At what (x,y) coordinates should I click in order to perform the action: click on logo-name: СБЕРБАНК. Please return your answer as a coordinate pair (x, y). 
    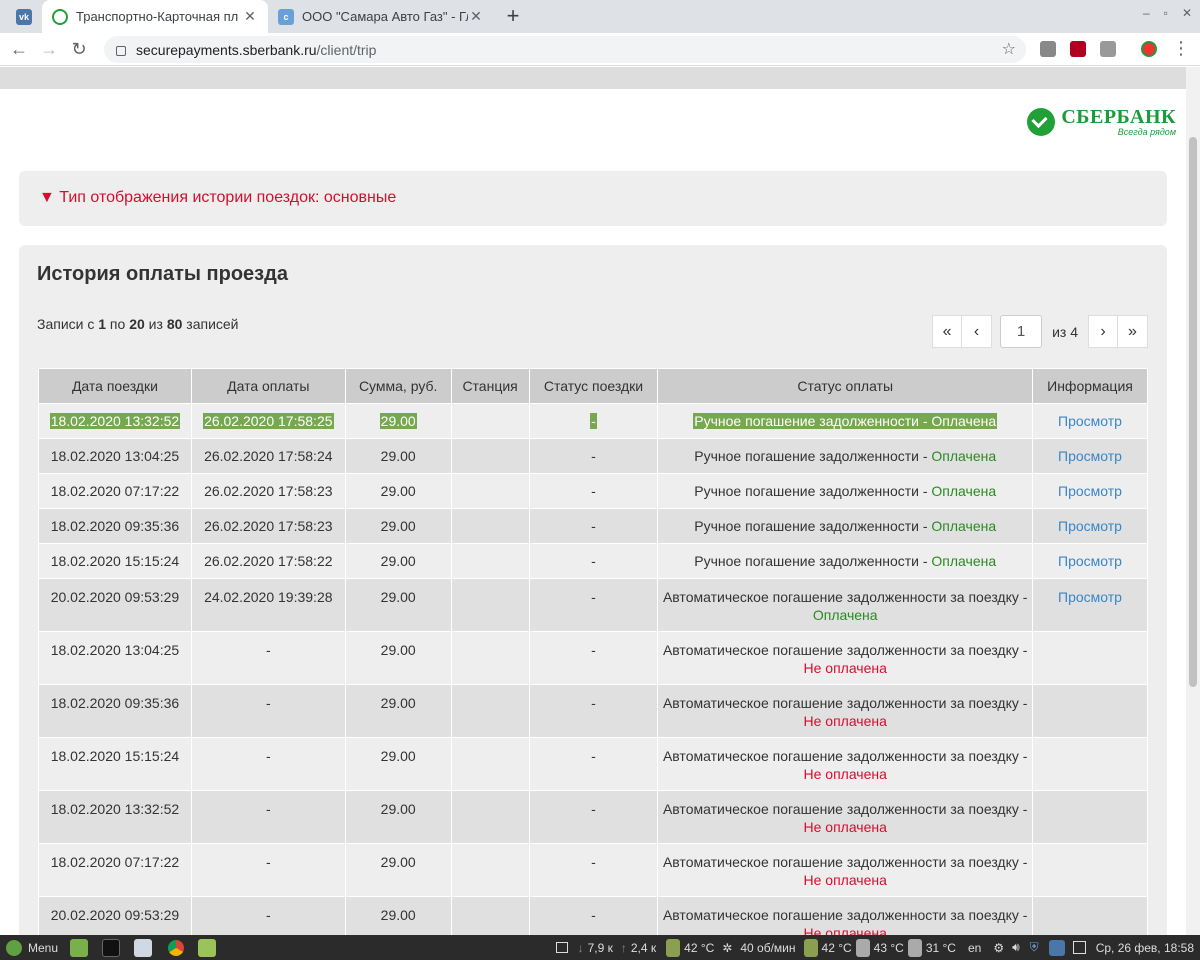
    Looking at the image, I should click on (1118, 117).